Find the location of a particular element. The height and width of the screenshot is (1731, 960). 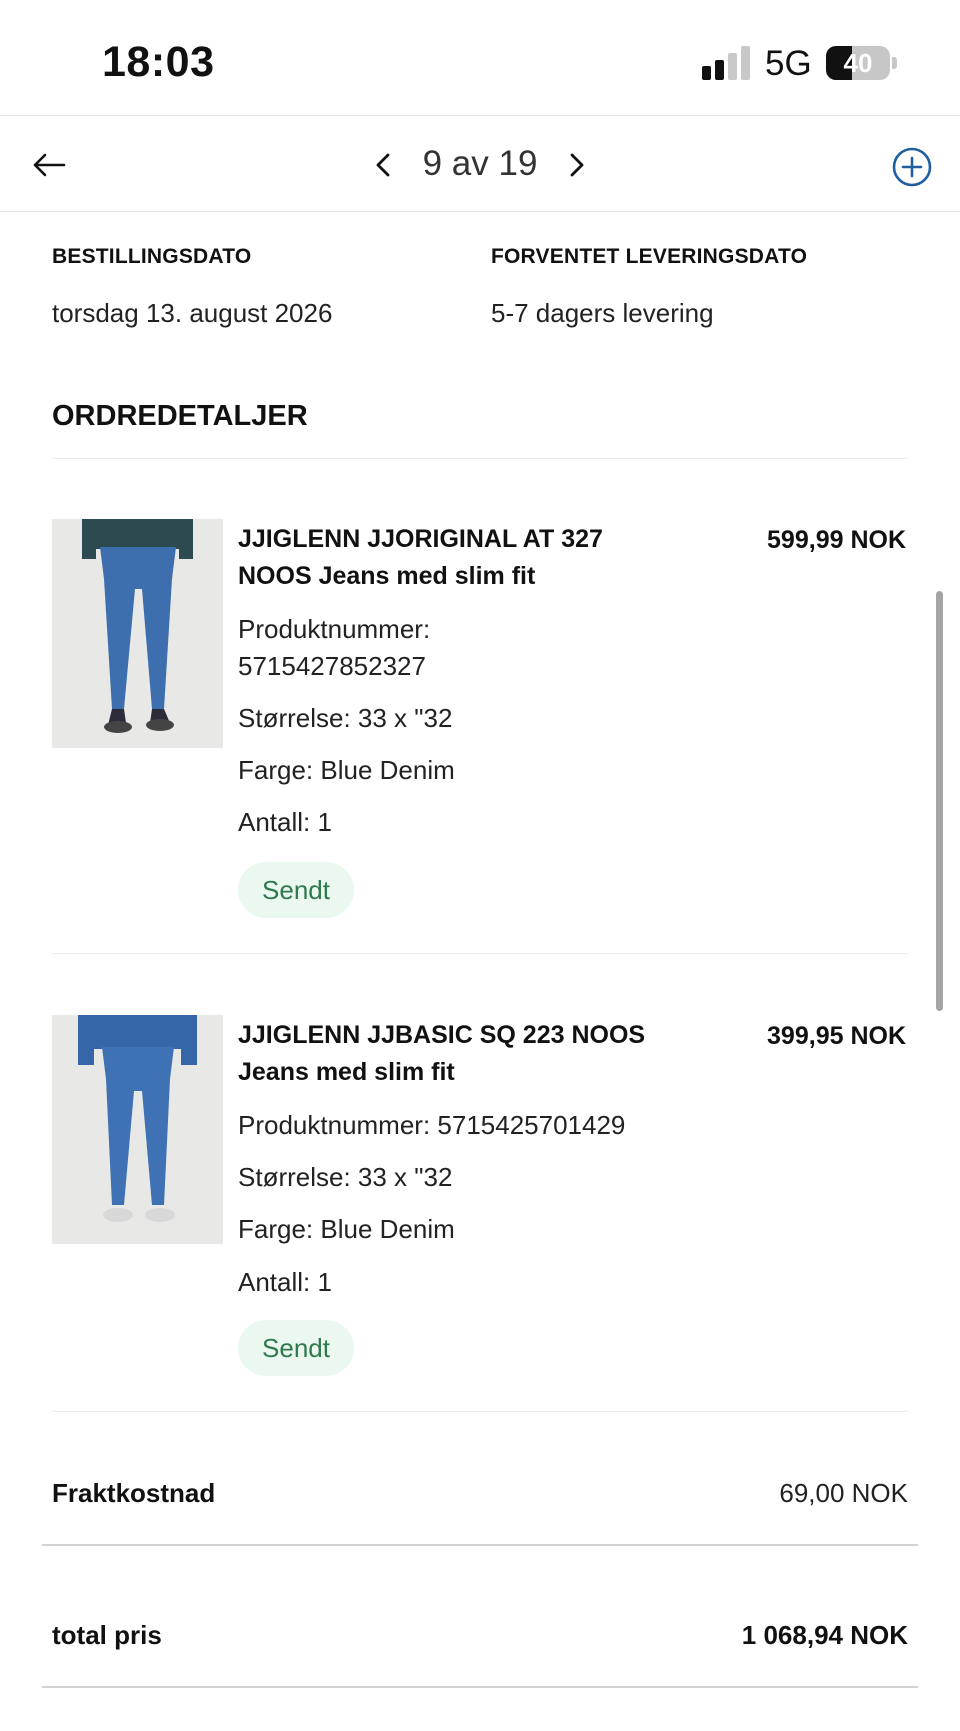

next-order-button is located at coordinates (577, 165).